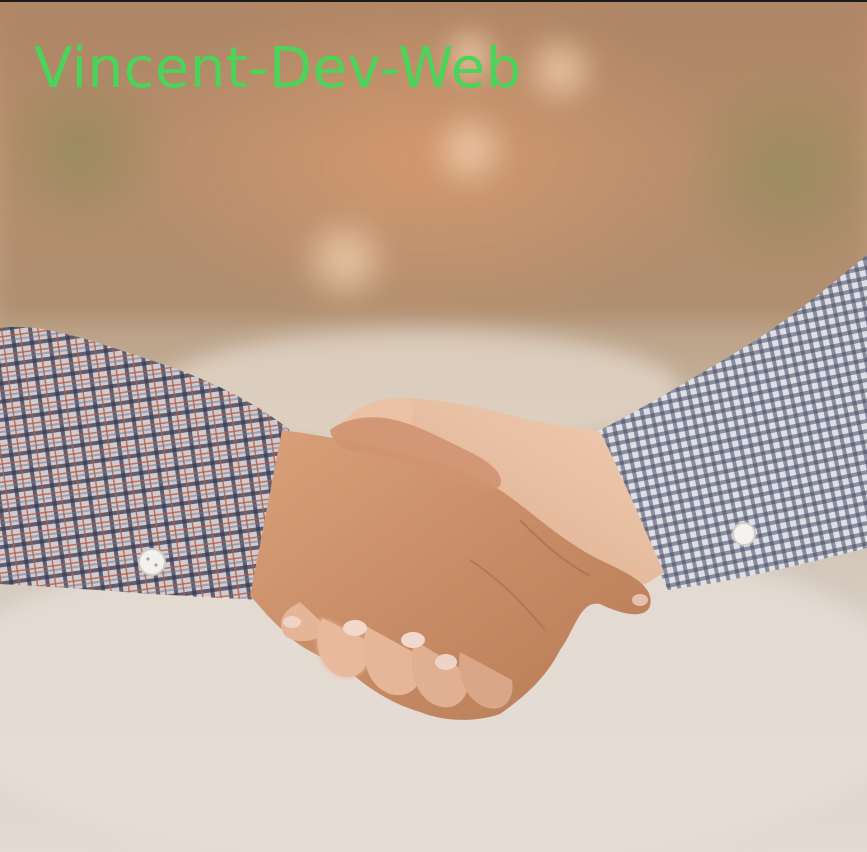 The height and width of the screenshot is (852, 867). I want to click on top-border-line, so click(433, 1).